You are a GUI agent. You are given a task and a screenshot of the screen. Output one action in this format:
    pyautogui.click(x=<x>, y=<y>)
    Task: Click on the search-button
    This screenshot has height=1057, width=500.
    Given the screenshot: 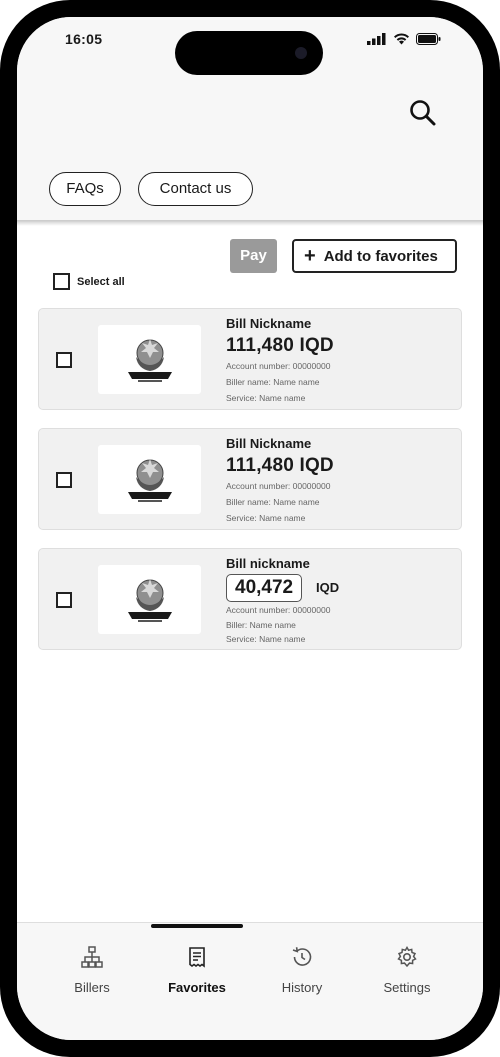 What is the action you would take?
    pyautogui.click(x=423, y=113)
    